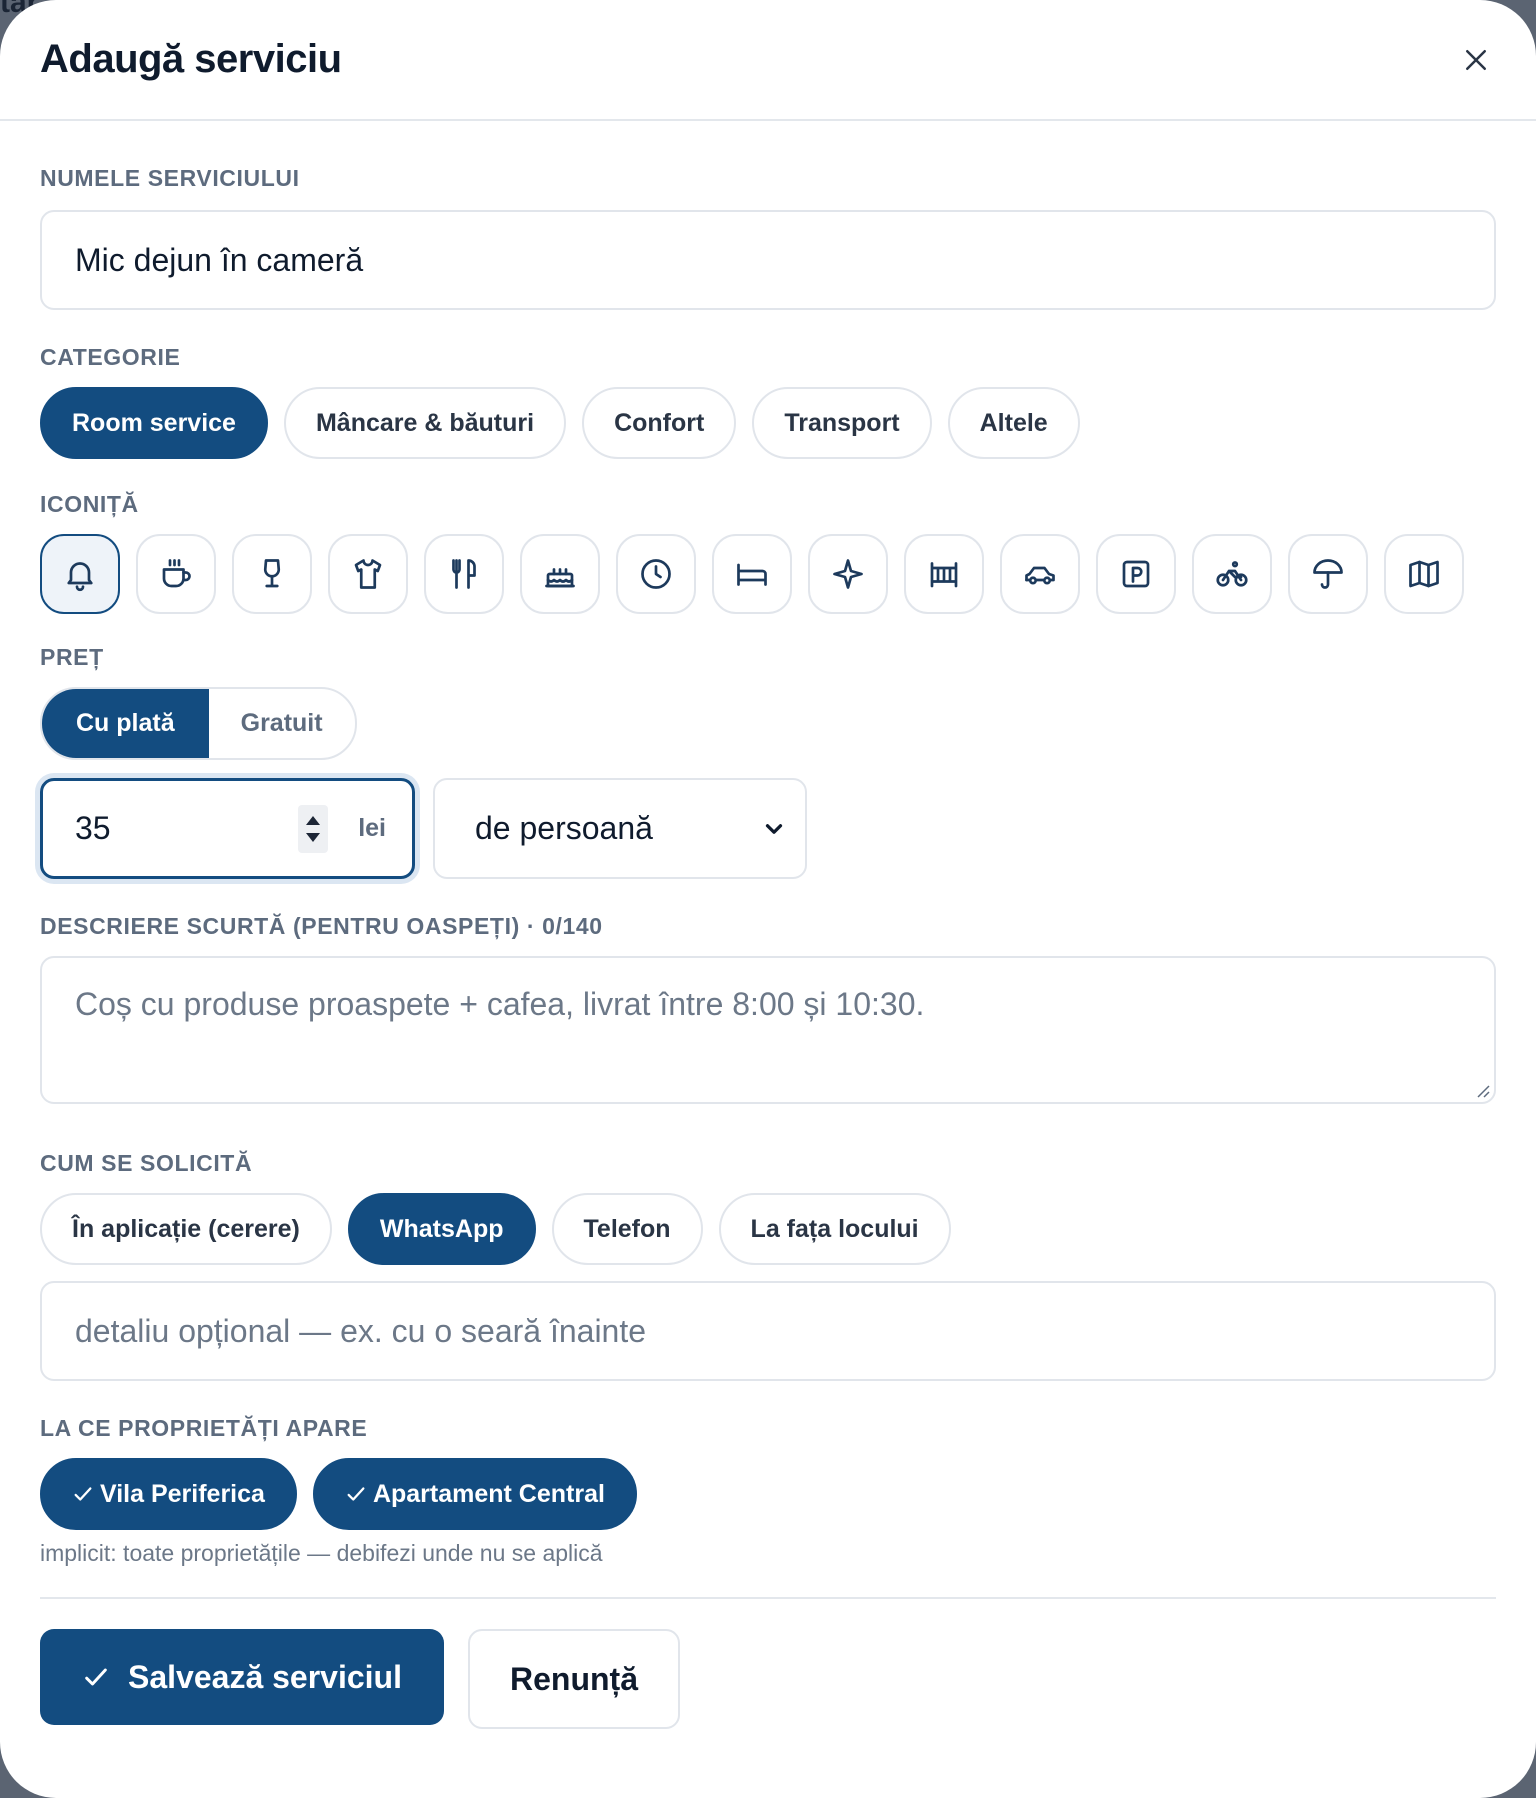 The height and width of the screenshot is (1798, 1536). I want to click on stepper-down-icon, so click(313, 837).